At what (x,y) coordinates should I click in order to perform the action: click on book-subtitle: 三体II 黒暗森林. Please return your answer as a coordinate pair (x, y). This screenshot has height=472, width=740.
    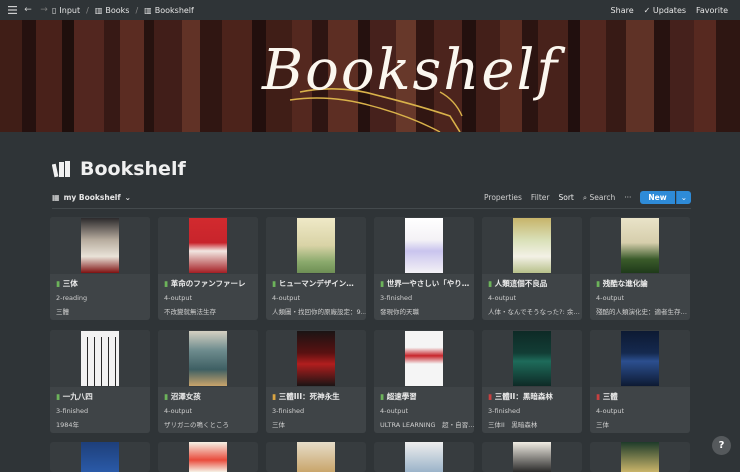
    Looking at the image, I should click on (513, 425).